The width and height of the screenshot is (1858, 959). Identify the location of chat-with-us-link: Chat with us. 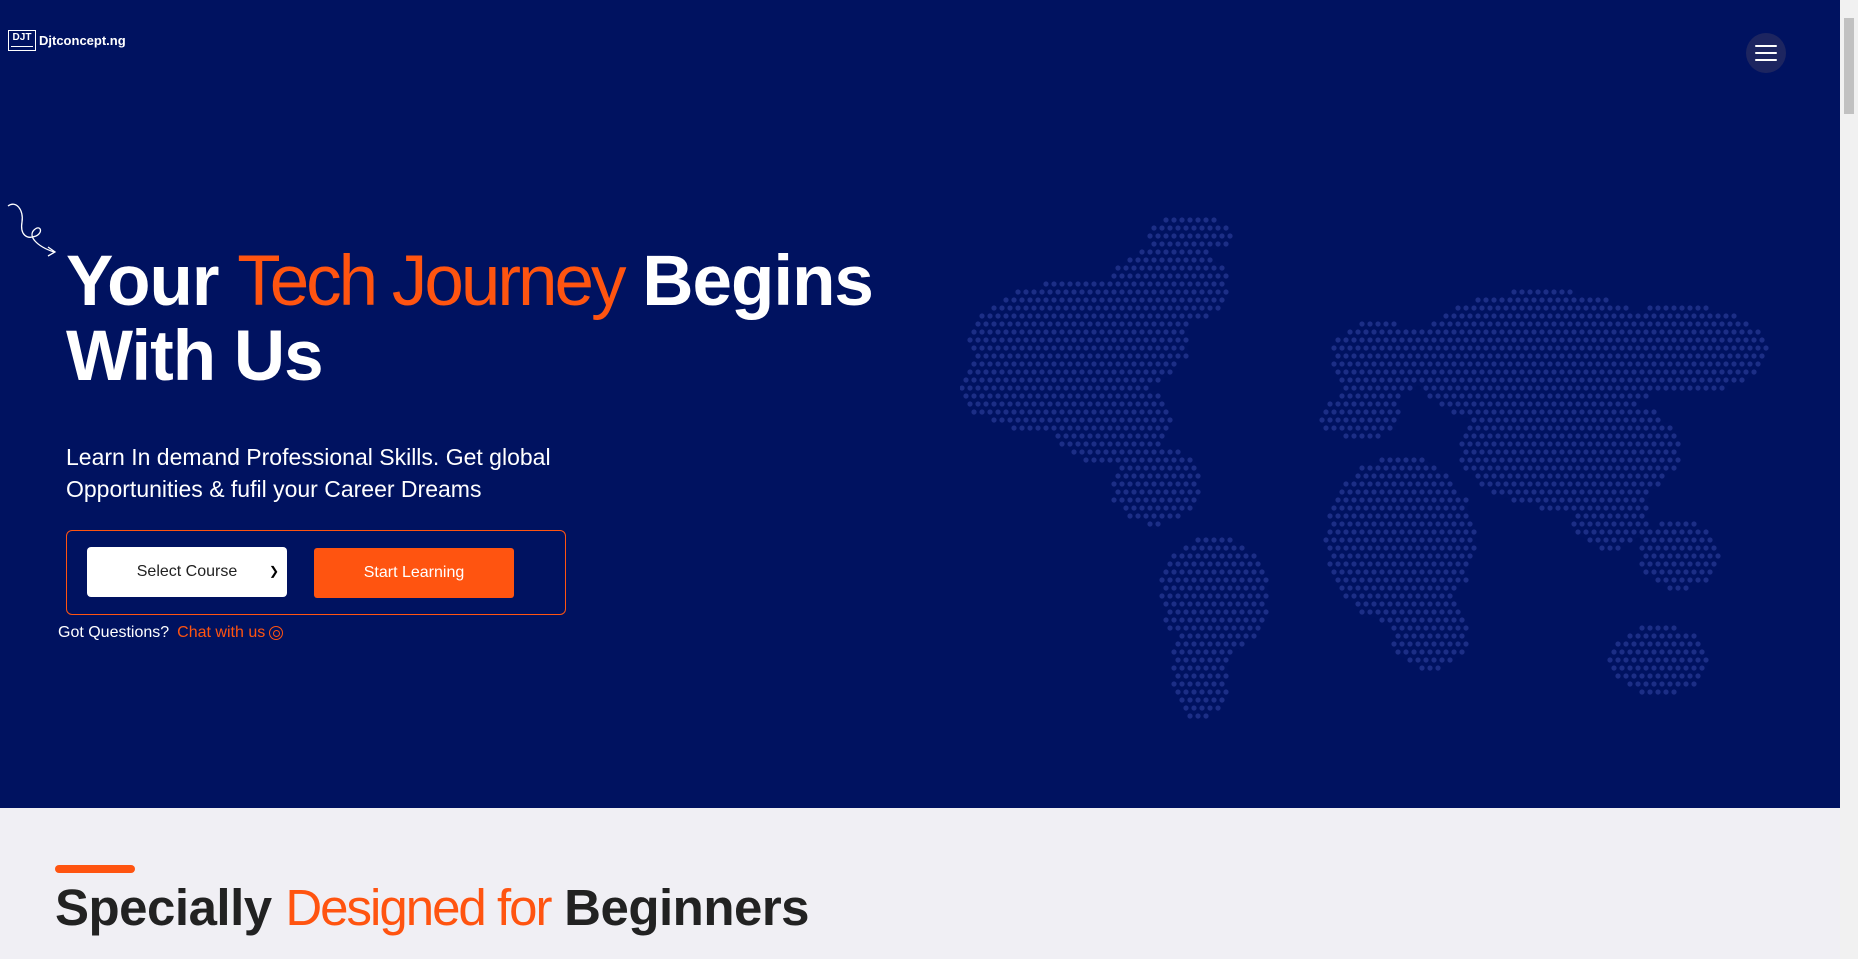
(230, 633).